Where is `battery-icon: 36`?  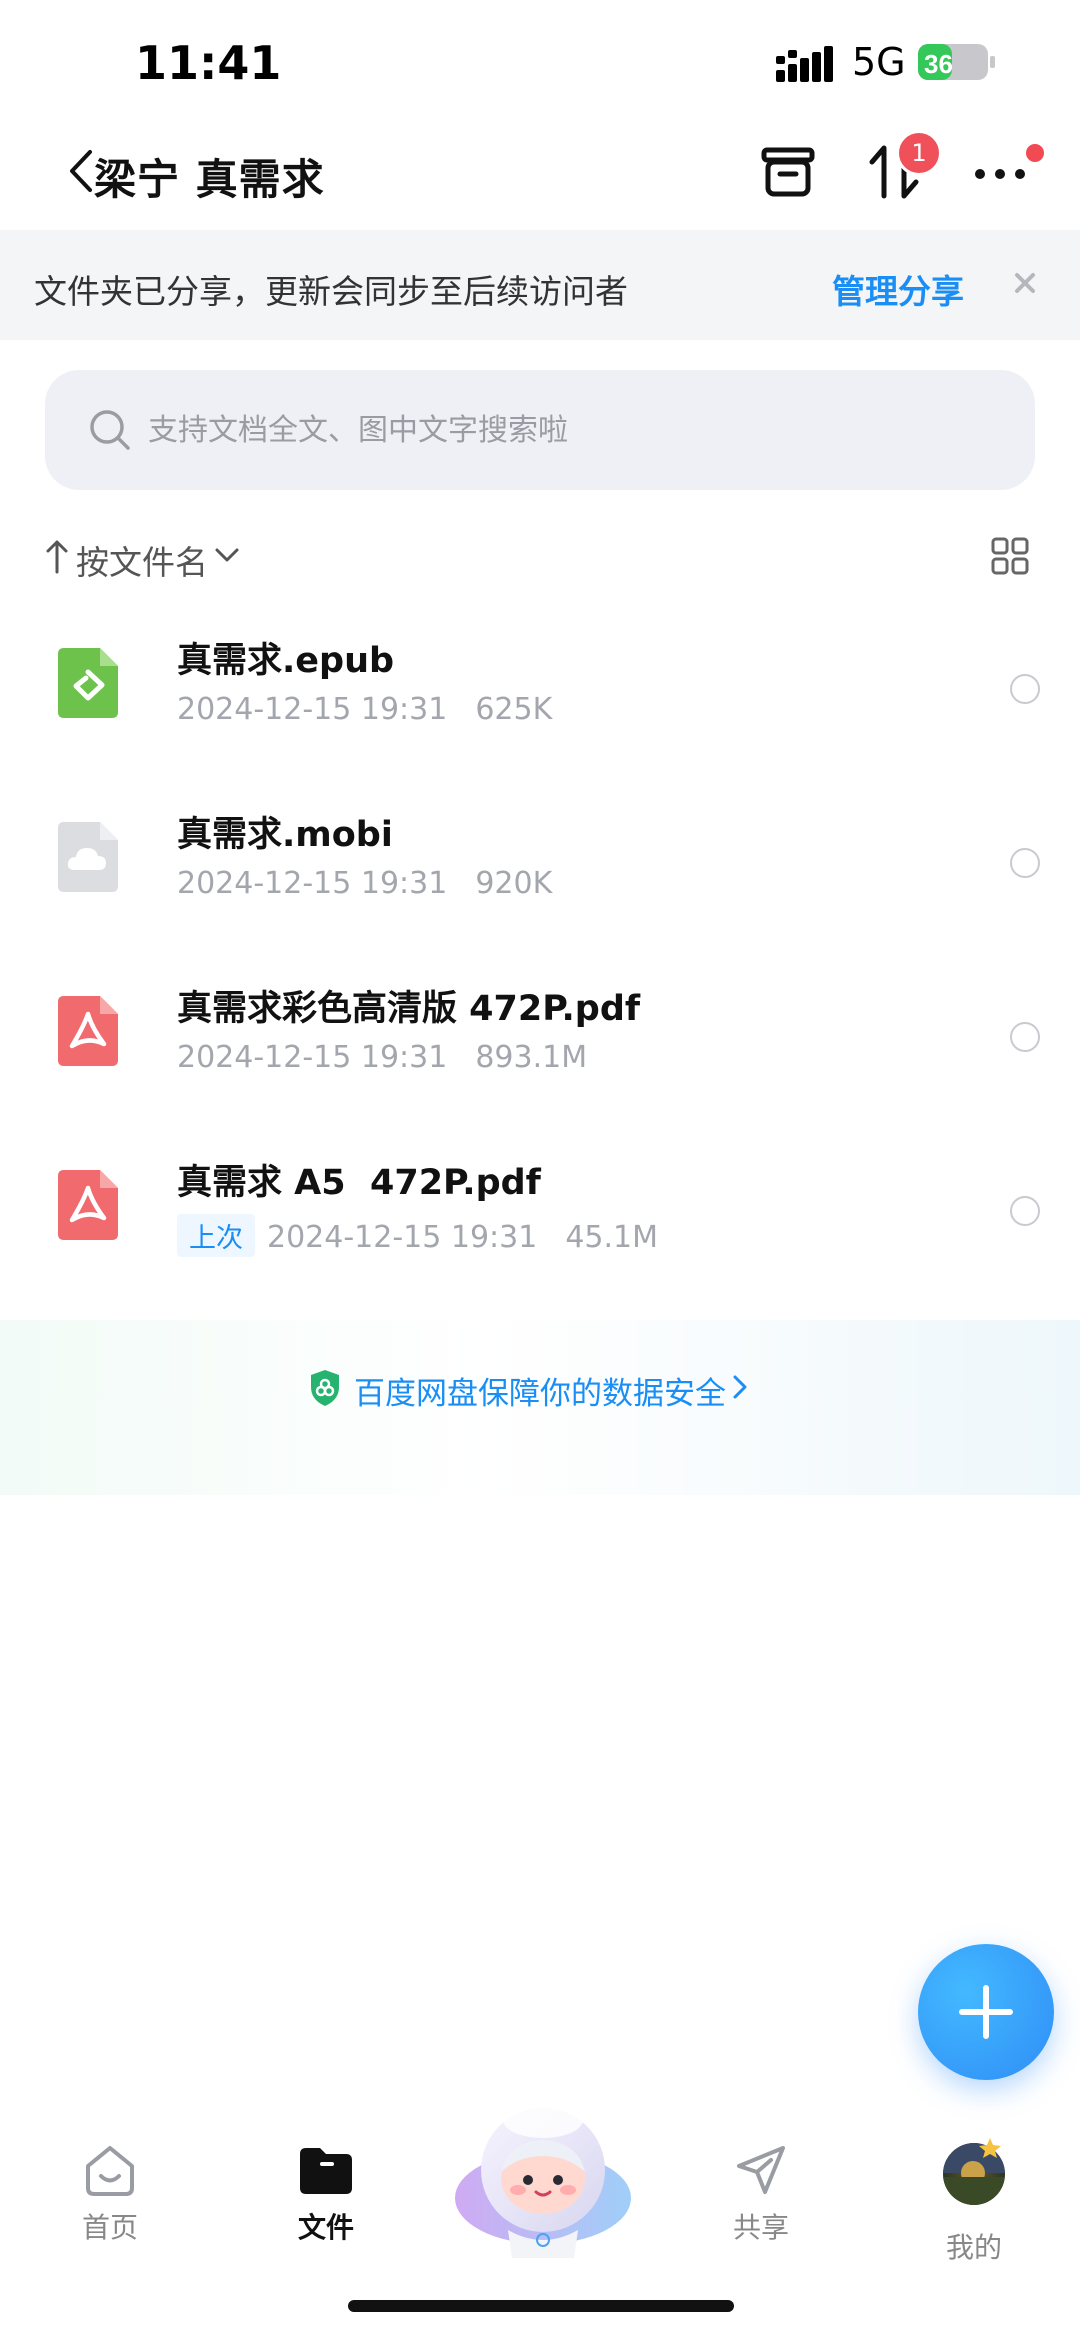
battery-icon: 36 is located at coordinates (956, 62).